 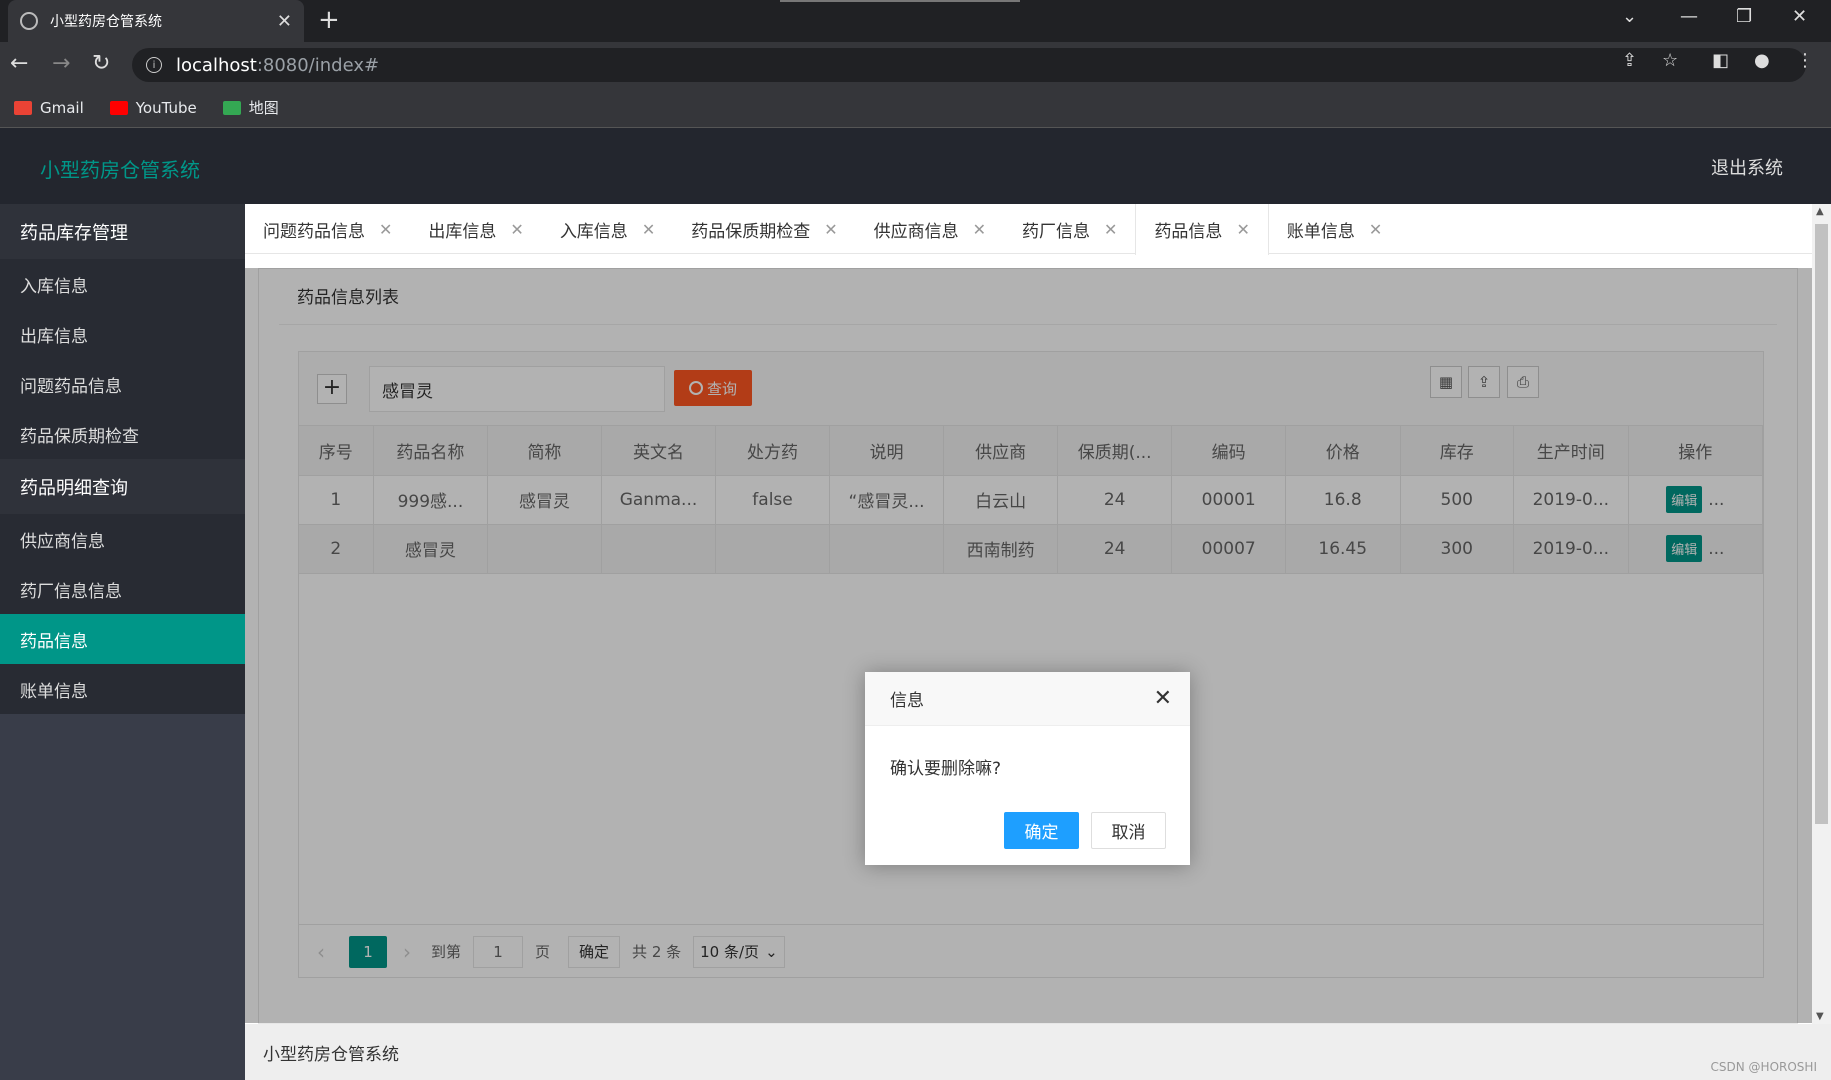 What do you see at coordinates (153, 108) in the screenshot?
I see `bookmark-youtube: YouTube` at bounding box center [153, 108].